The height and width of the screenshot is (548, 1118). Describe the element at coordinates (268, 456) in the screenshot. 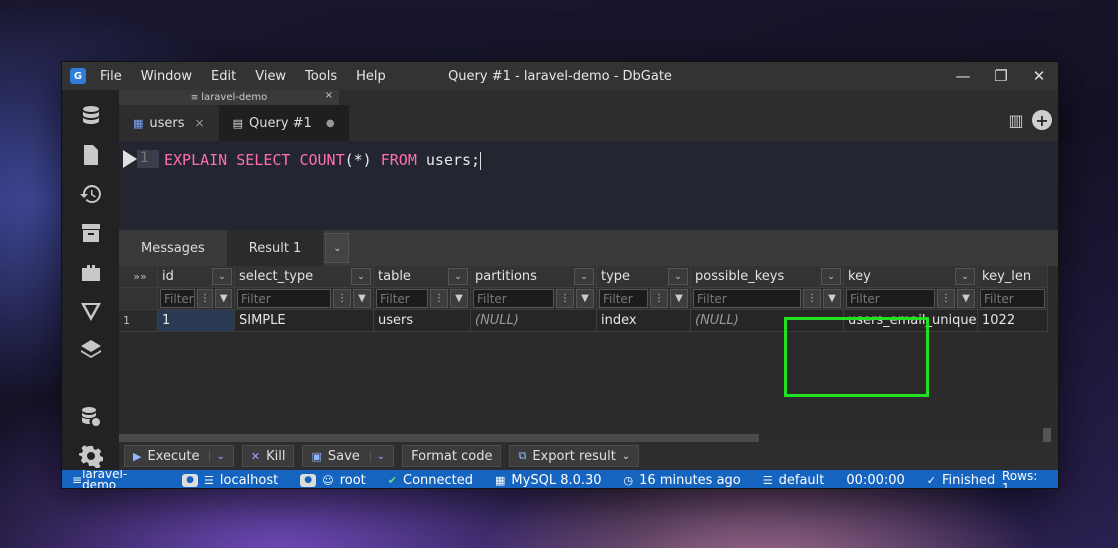

I see `kill-button: ✕ Kill` at that location.